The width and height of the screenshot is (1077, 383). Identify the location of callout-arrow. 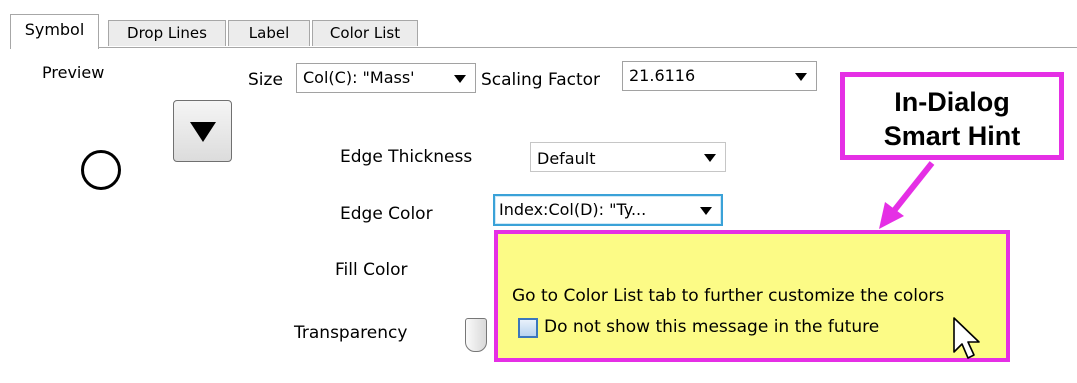
(907, 195).